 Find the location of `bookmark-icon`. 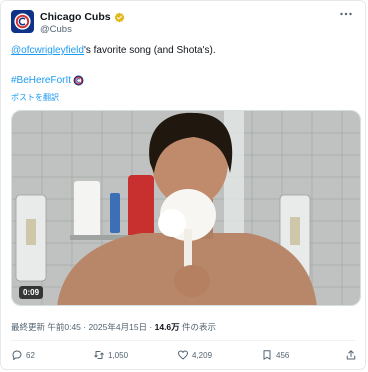

bookmark-icon is located at coordinates (267, 355).